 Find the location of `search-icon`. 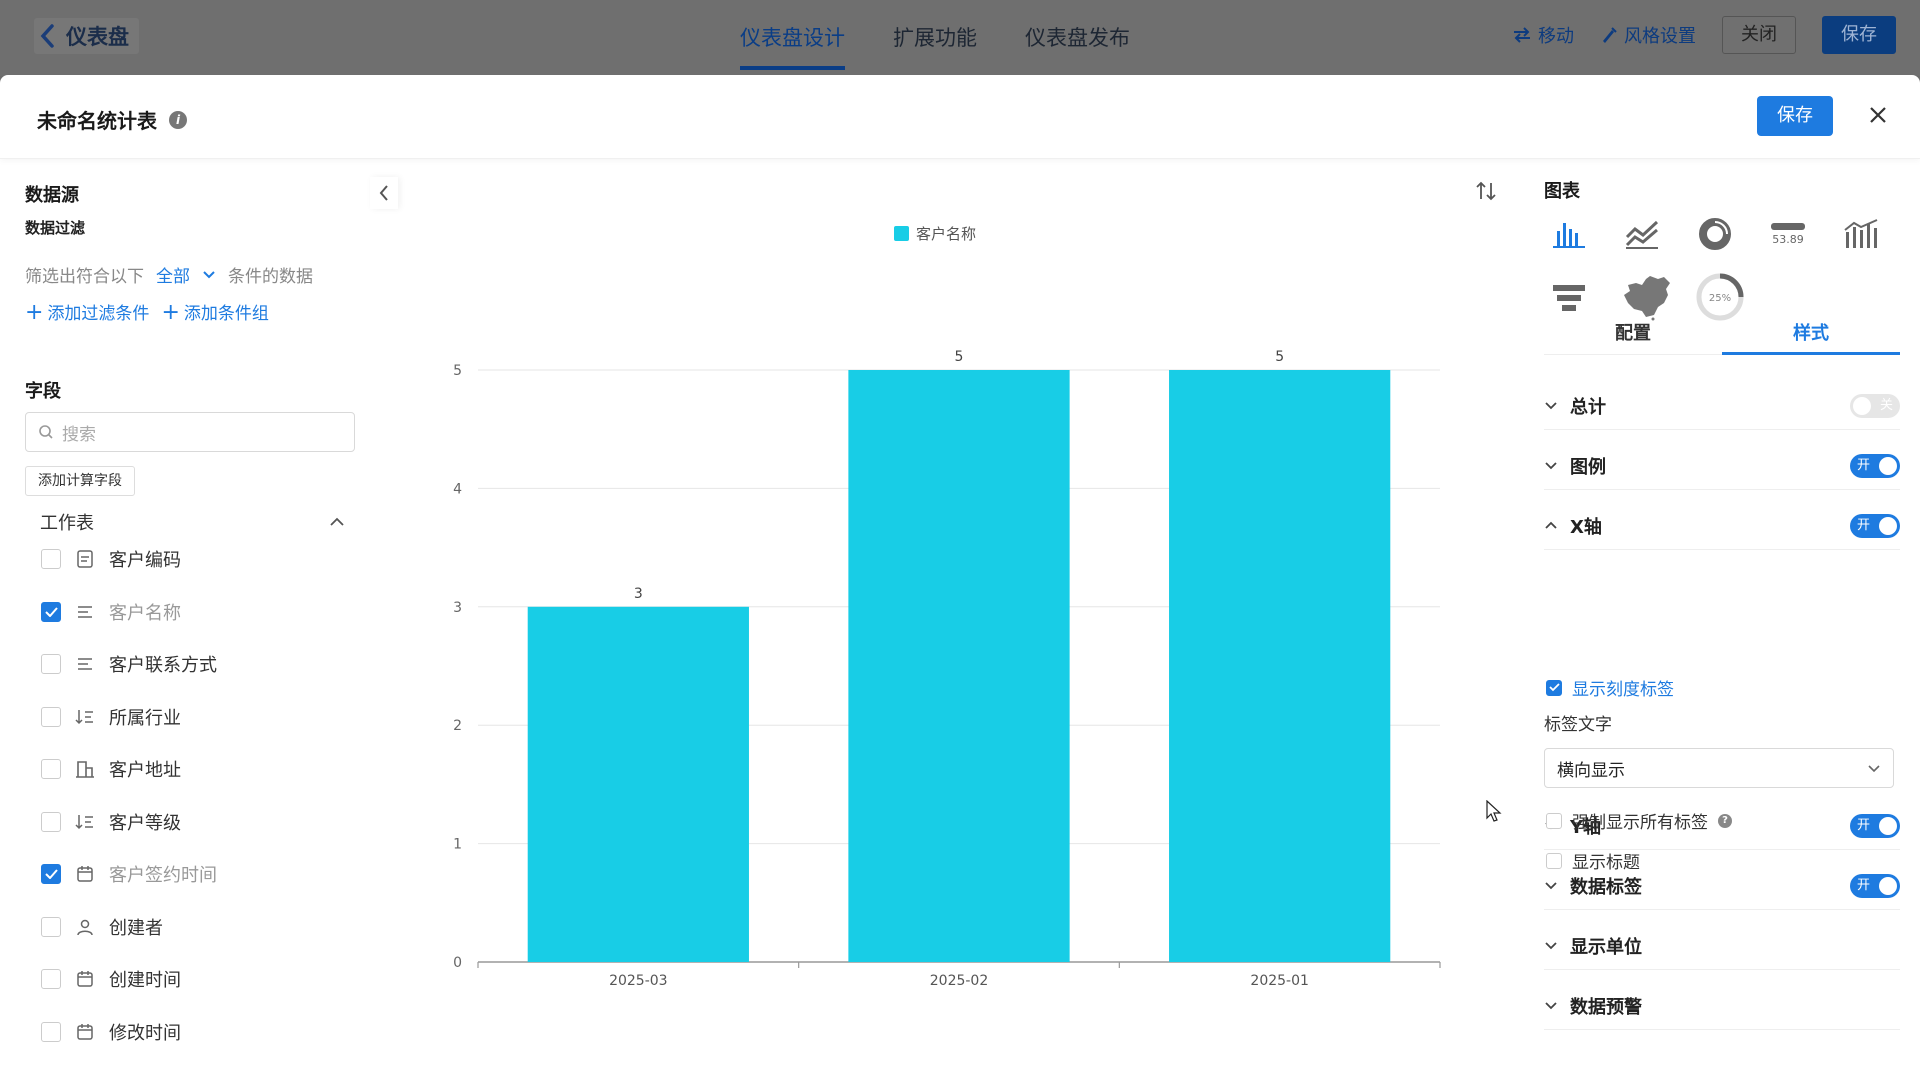

search-icon is located at coordinates (46, 432).